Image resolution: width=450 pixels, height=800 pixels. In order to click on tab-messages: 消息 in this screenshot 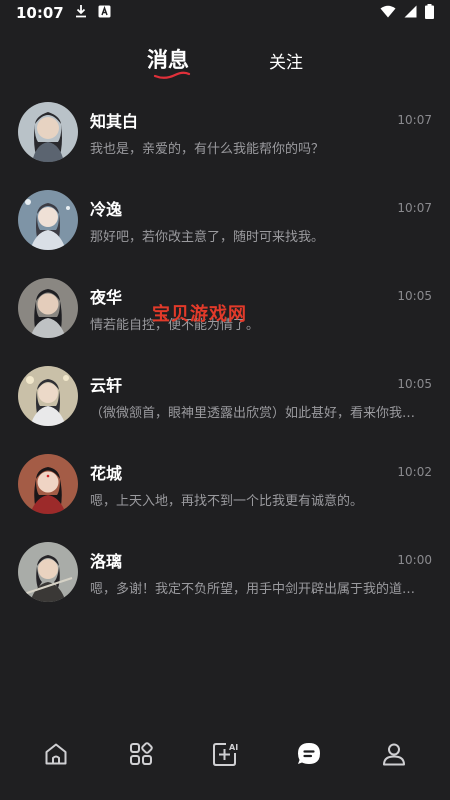, I will do `click(169, 61)`.